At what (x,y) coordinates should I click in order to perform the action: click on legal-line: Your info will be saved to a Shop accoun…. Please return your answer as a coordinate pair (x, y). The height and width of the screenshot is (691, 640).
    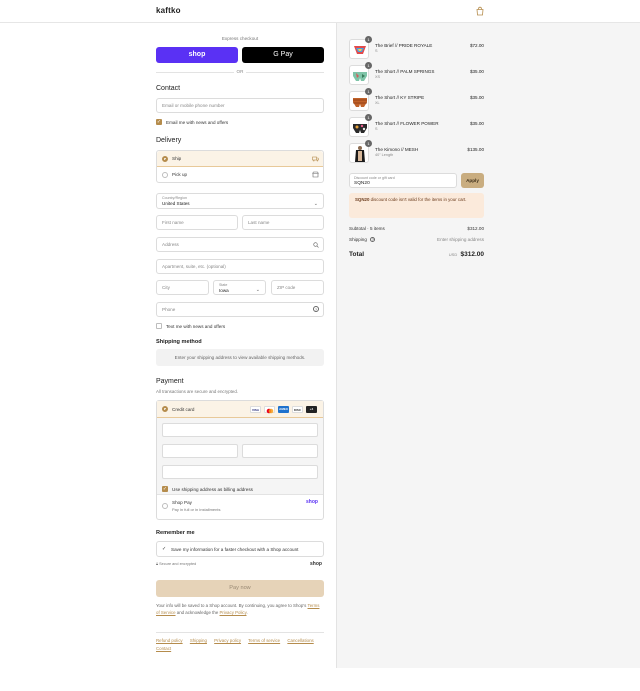
    Looking at the image, I should click on (231, 605).